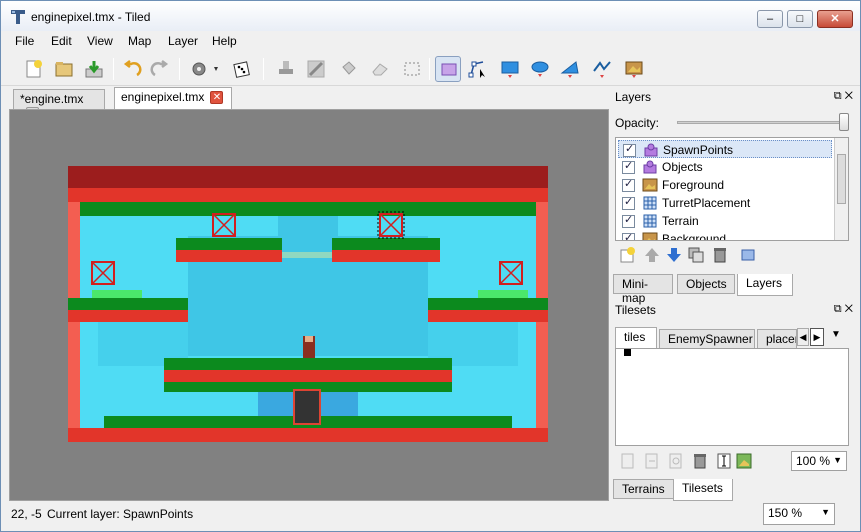 The height and width of the screenshot is (532, 861). Describe the element at coordinates (348, 69) in the screenshot. I see `bucket-fill-icon` at that location.